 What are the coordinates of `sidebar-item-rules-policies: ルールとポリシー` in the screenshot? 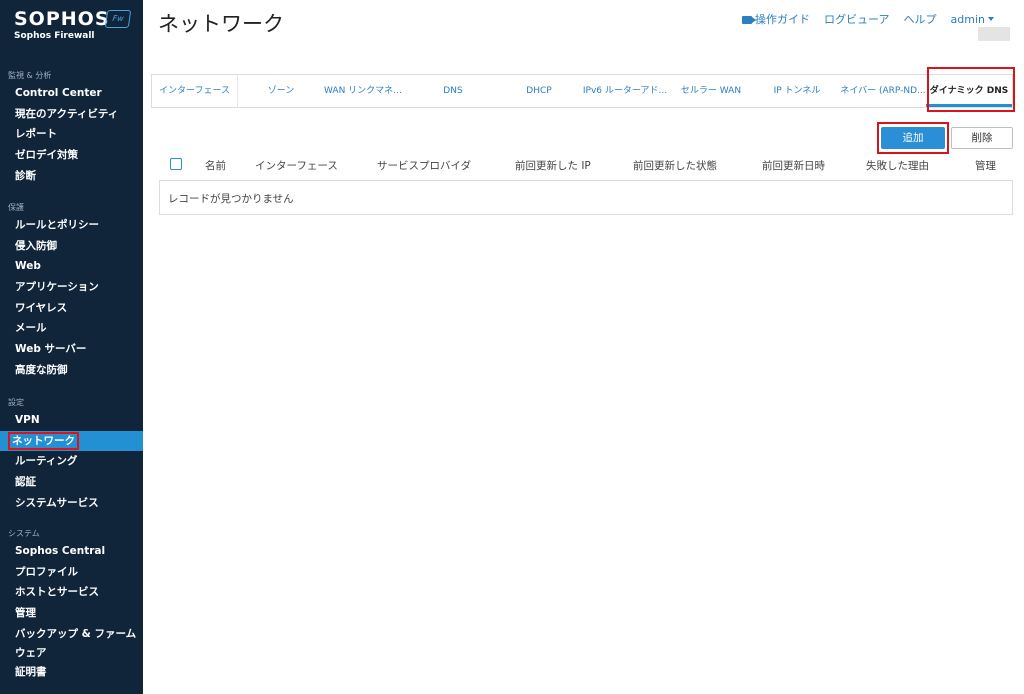 It's located at (71, 225).